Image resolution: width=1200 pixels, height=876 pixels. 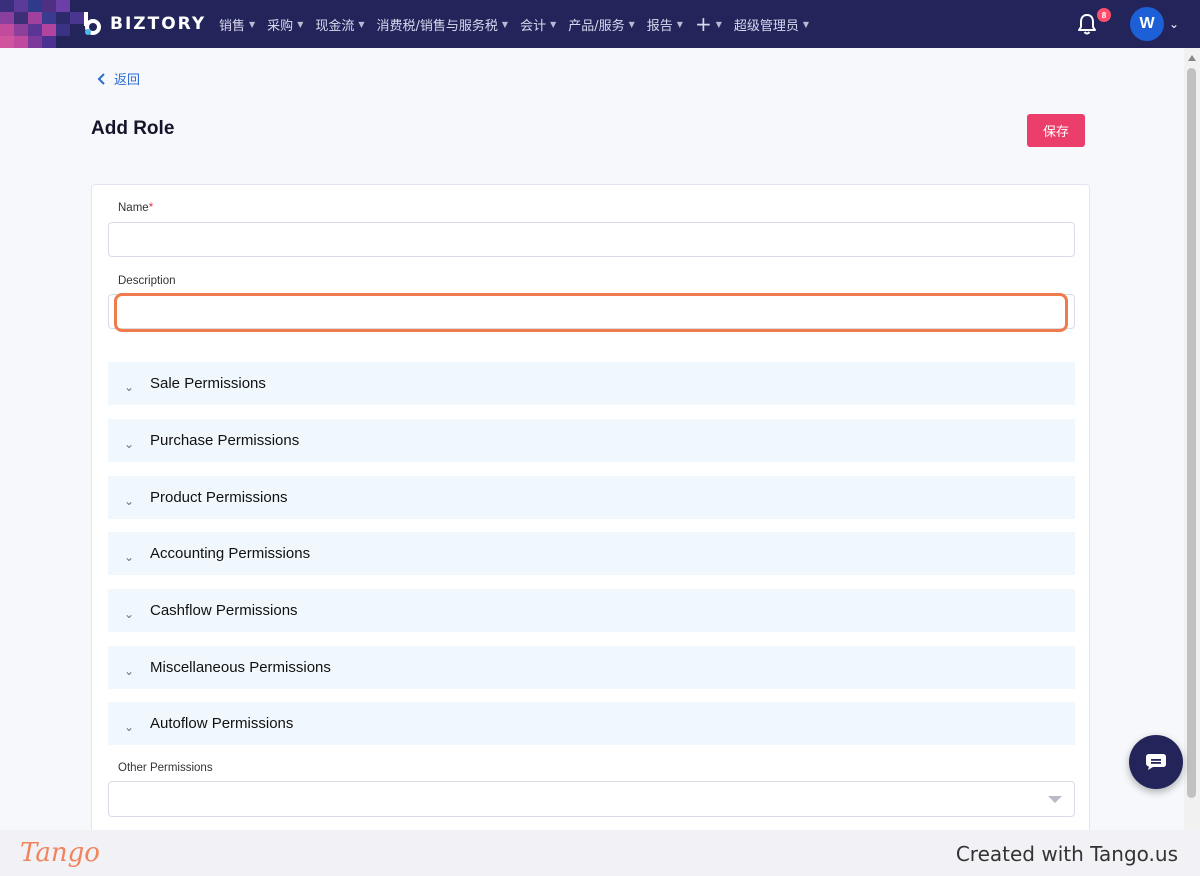 What do you see at coordinates (92, 23) in the screenshot?
I see `biztory-logo-icon` at bounding box center [92, 23].